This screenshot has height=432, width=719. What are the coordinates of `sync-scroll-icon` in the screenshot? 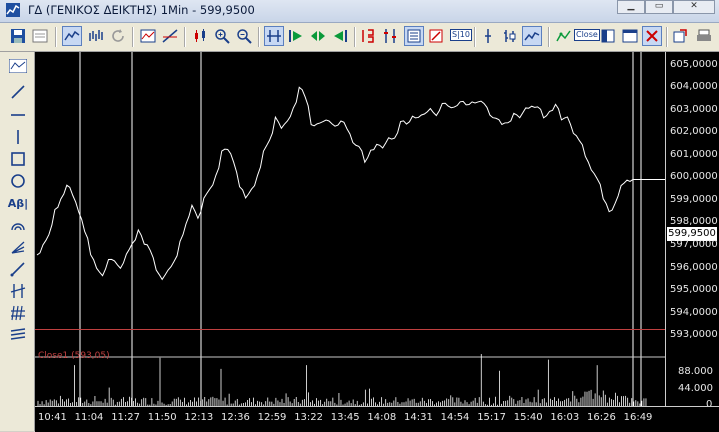 It's located at (274, 36).